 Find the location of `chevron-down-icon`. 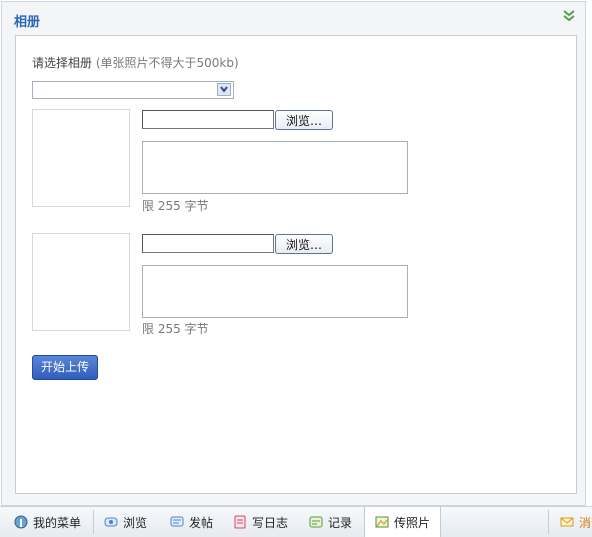

chevron-down-icon is located at coordinates (224, 89).